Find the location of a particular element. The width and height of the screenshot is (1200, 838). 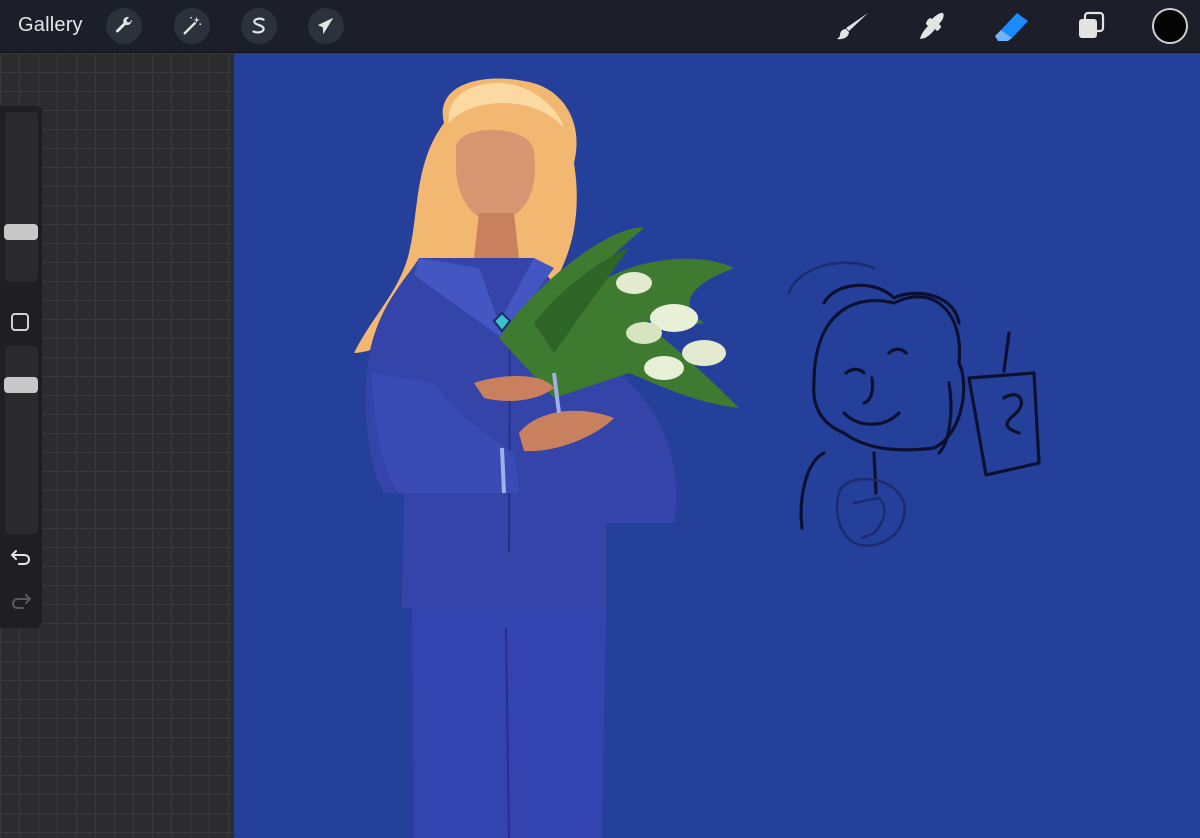

adjustments-button is located at coordinates (192, 26).